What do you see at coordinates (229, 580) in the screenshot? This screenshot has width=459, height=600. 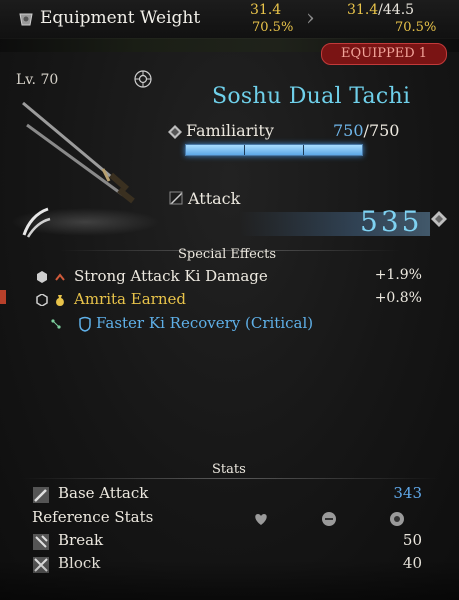 I see `bottom-vignette` at bounding box center [229, 580].